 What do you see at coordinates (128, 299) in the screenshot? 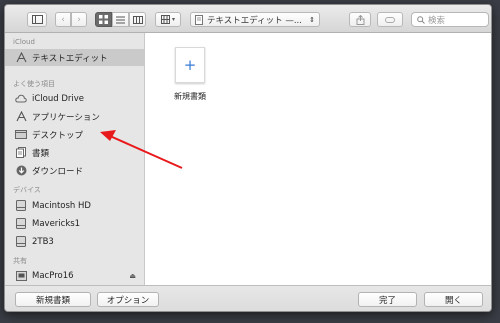
I see `options-button: オプション` at bounding box center [128, 299].